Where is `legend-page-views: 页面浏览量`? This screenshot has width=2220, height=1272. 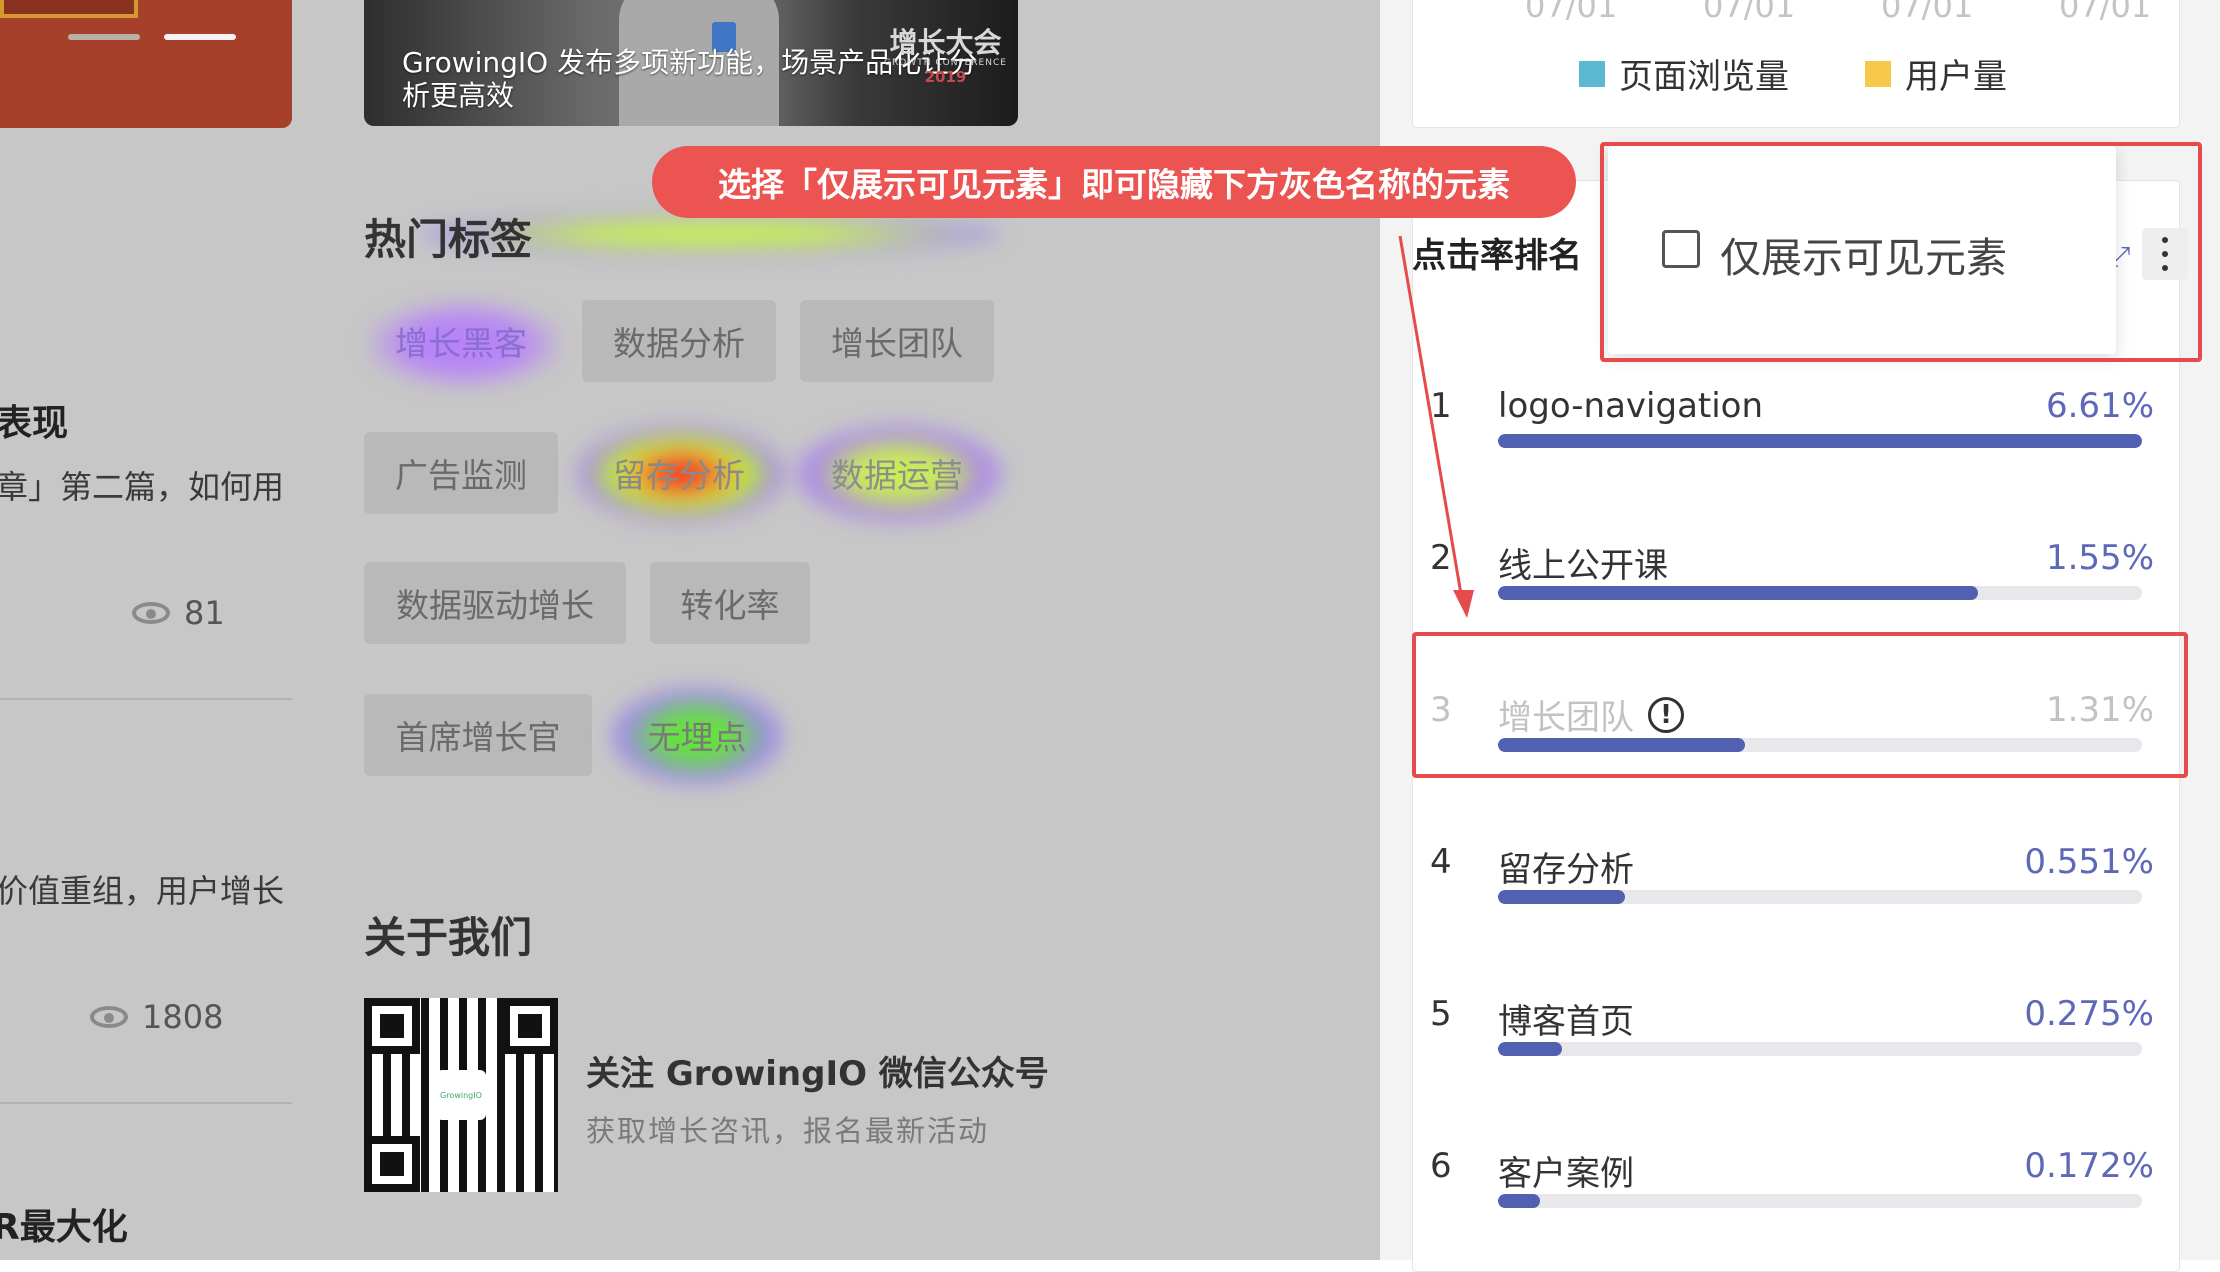 legend-page-views: 页面浏览量 is located at coordinates (1684, 73).